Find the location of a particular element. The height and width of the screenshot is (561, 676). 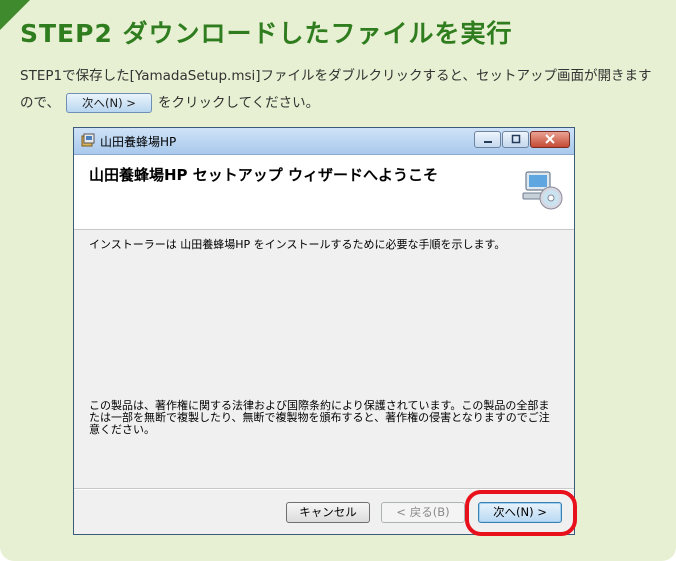

cancel-button: キャンセル is located at coordinates (328, 512).